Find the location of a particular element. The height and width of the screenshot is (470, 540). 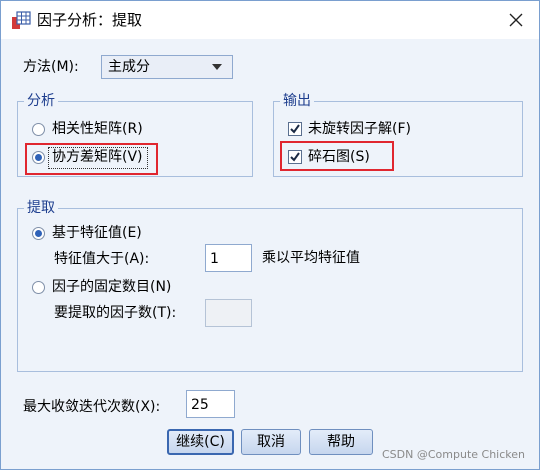

radio-fixed-number-factors is located at coordinates (38, 287).